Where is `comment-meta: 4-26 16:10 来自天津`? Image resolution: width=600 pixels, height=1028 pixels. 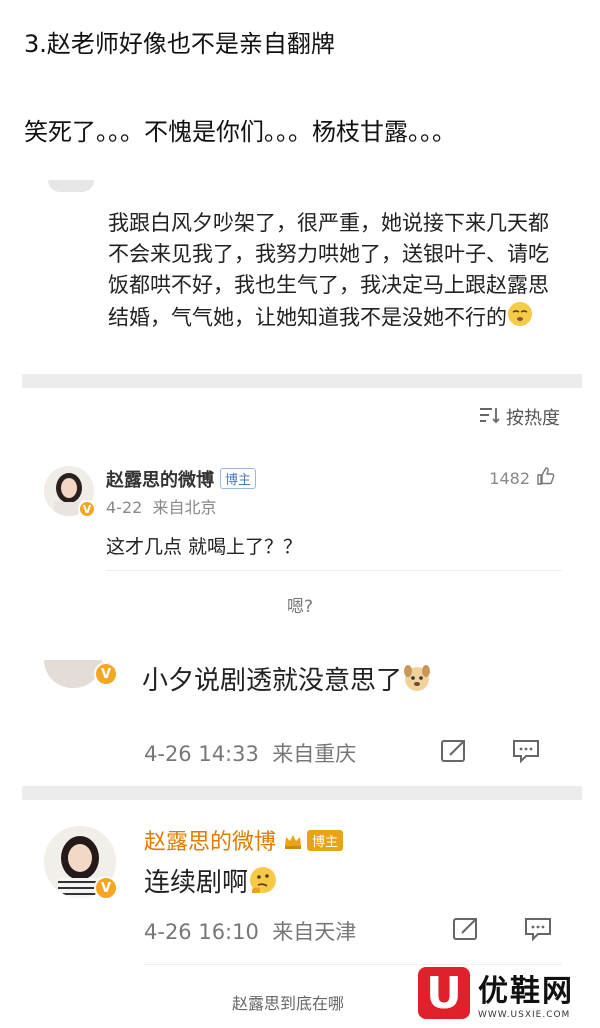 comment-meta: 4-26 16:10 来自天津 is located at coordinates (250, 931).